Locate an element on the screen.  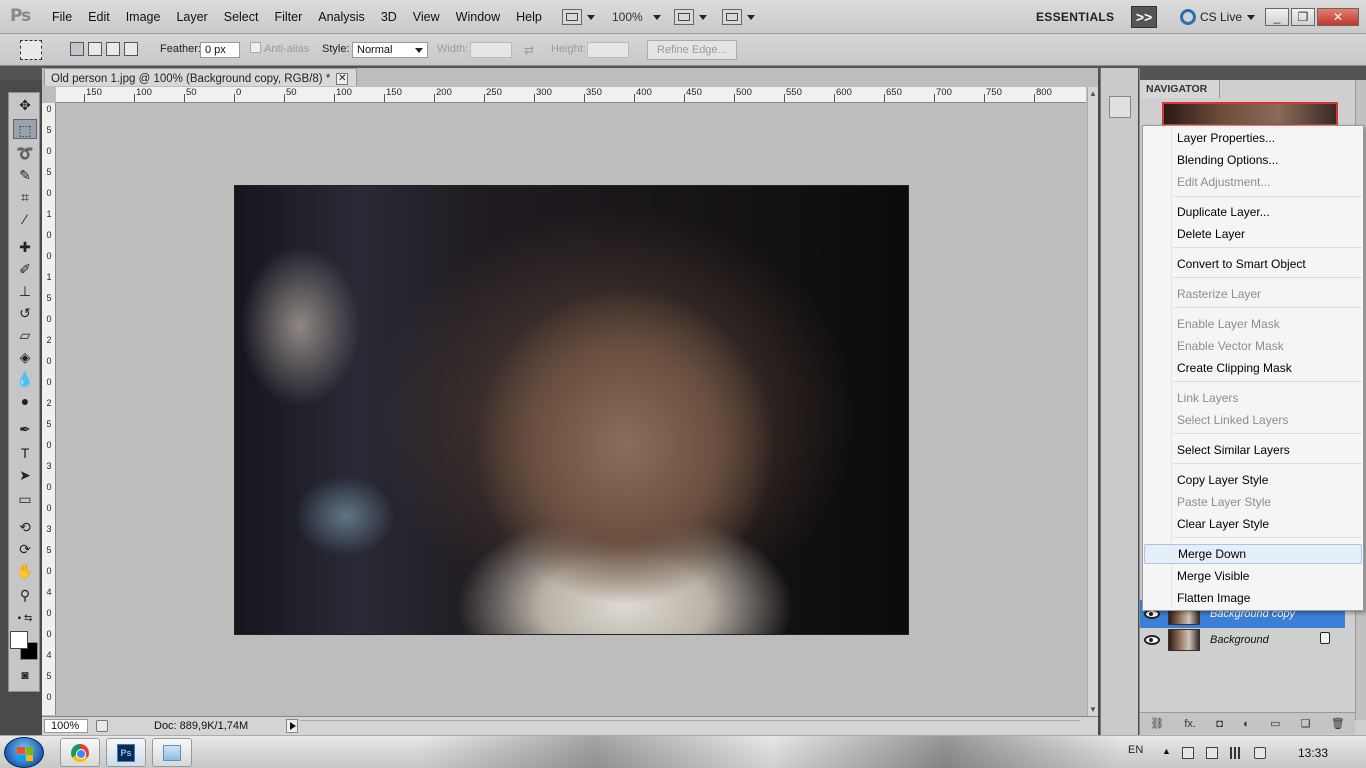
history-brush-tool-icon: ↺ is located at coordinates (25, 313).